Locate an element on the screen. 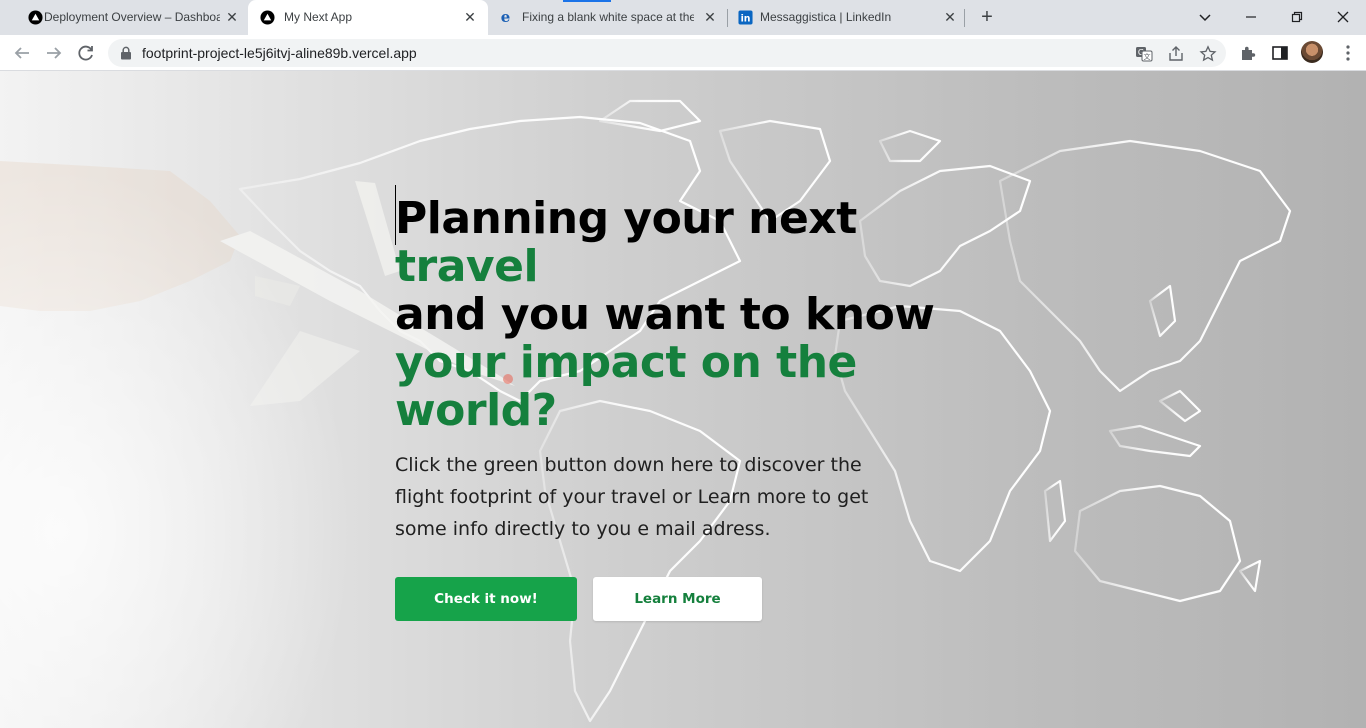  profile-avatar is located at coordinates (1312, 52).